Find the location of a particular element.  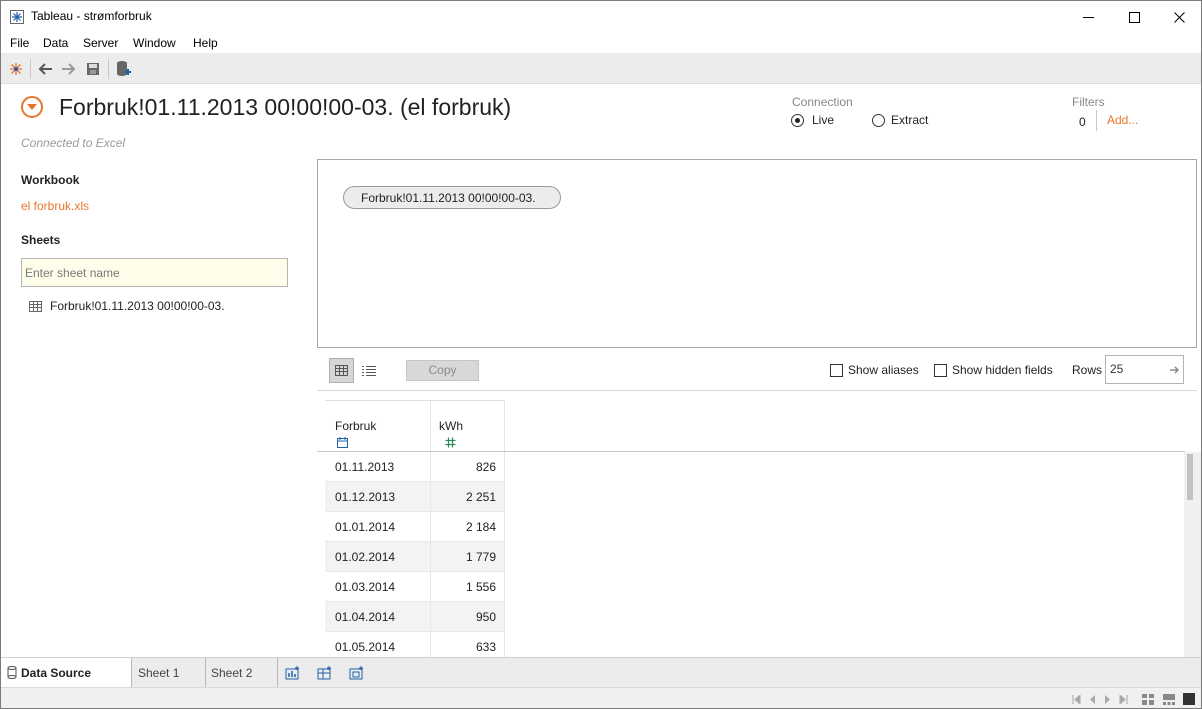

maximize-button is located at coordinates (1134, 17).